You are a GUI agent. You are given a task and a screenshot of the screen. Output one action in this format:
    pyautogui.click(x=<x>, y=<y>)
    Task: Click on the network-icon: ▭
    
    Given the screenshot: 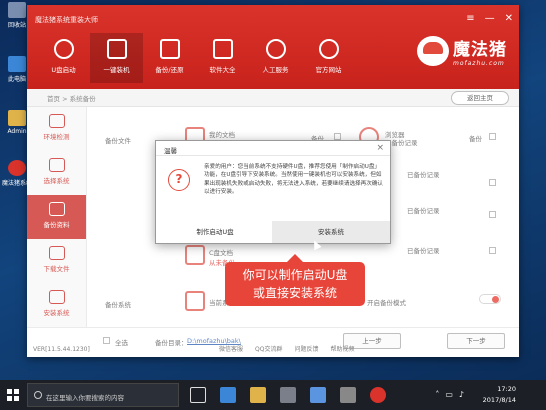 What is the action you would take?
    pyautogui.click(x=449, y=394)
    